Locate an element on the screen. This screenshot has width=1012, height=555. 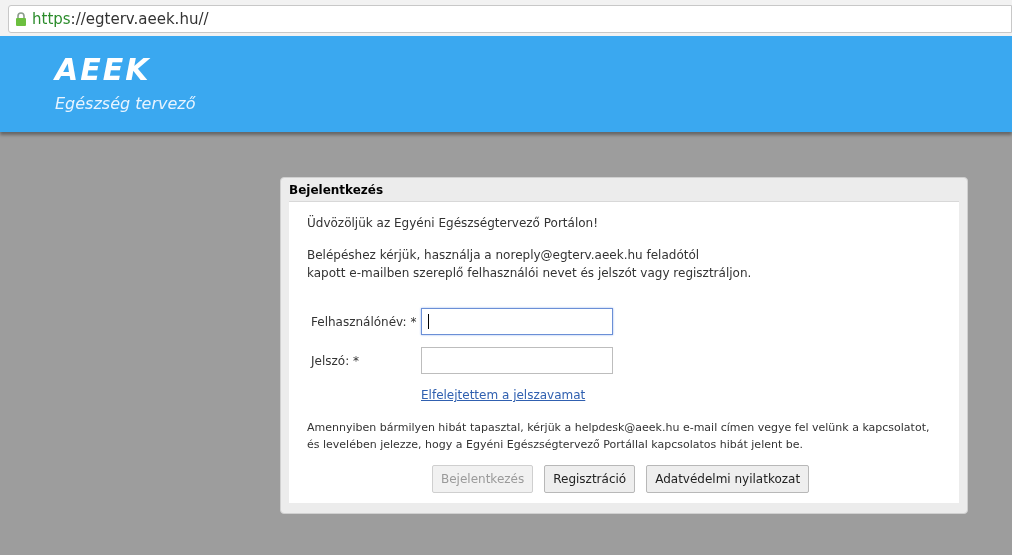
help-text: Amennyiben bármilyen hibát tapasztal, kérjük a helpdesk@aeek.hu e-mail címen vegye fel velünk a kapcsolatot, is located at coordinates (619, 428).